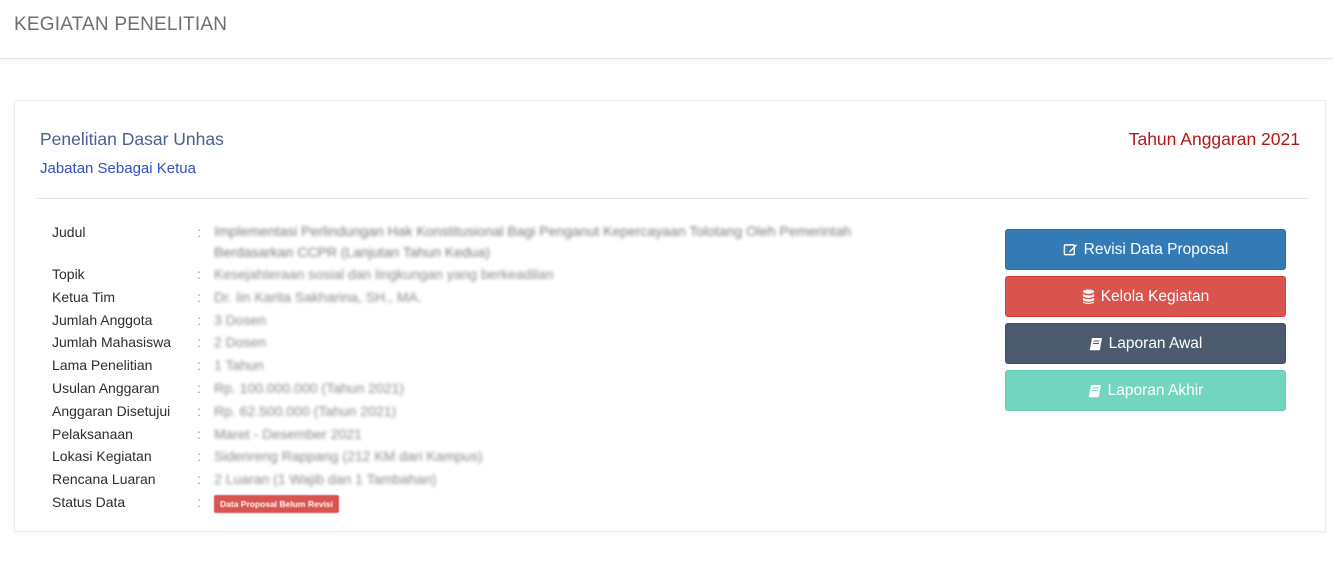 Image resolution: width=1333 pixels, height=562 pixels. What do you see at coordinates (68, 274) in the screenshot?
I see `detail-label: Topik` at bounding box center [68, 274].